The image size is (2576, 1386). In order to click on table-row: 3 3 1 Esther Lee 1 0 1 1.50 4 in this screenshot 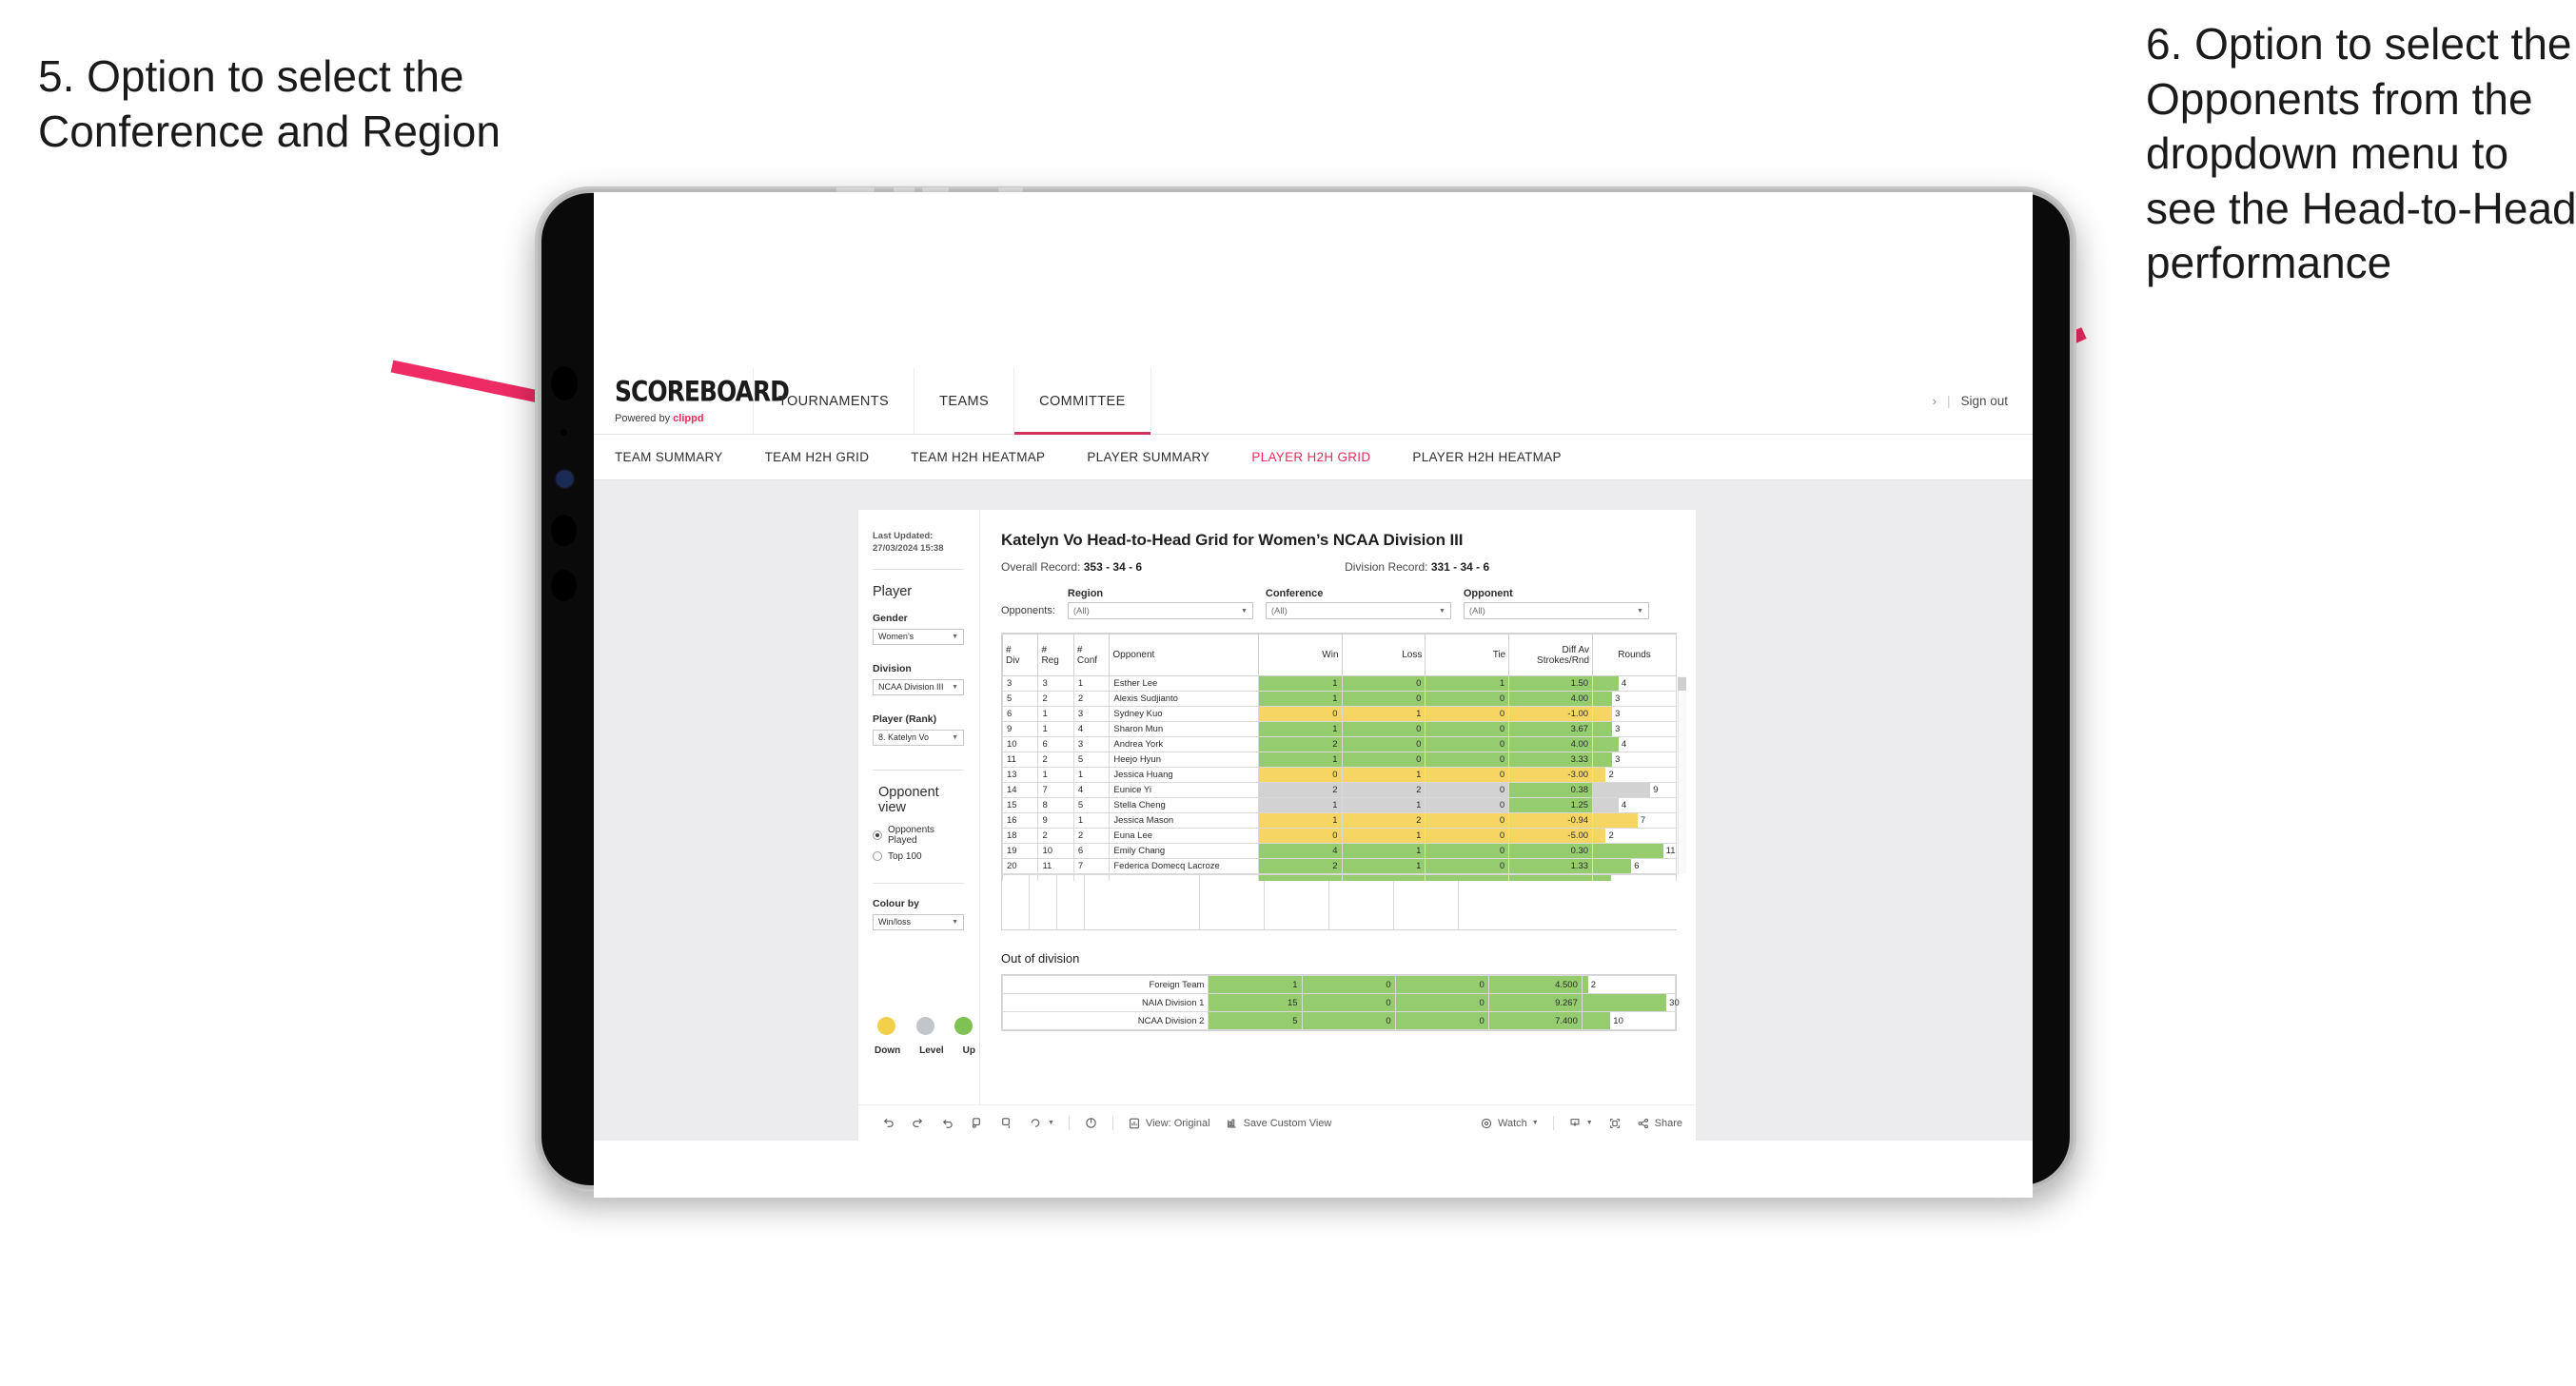, I will do `click(1339, 683)`.